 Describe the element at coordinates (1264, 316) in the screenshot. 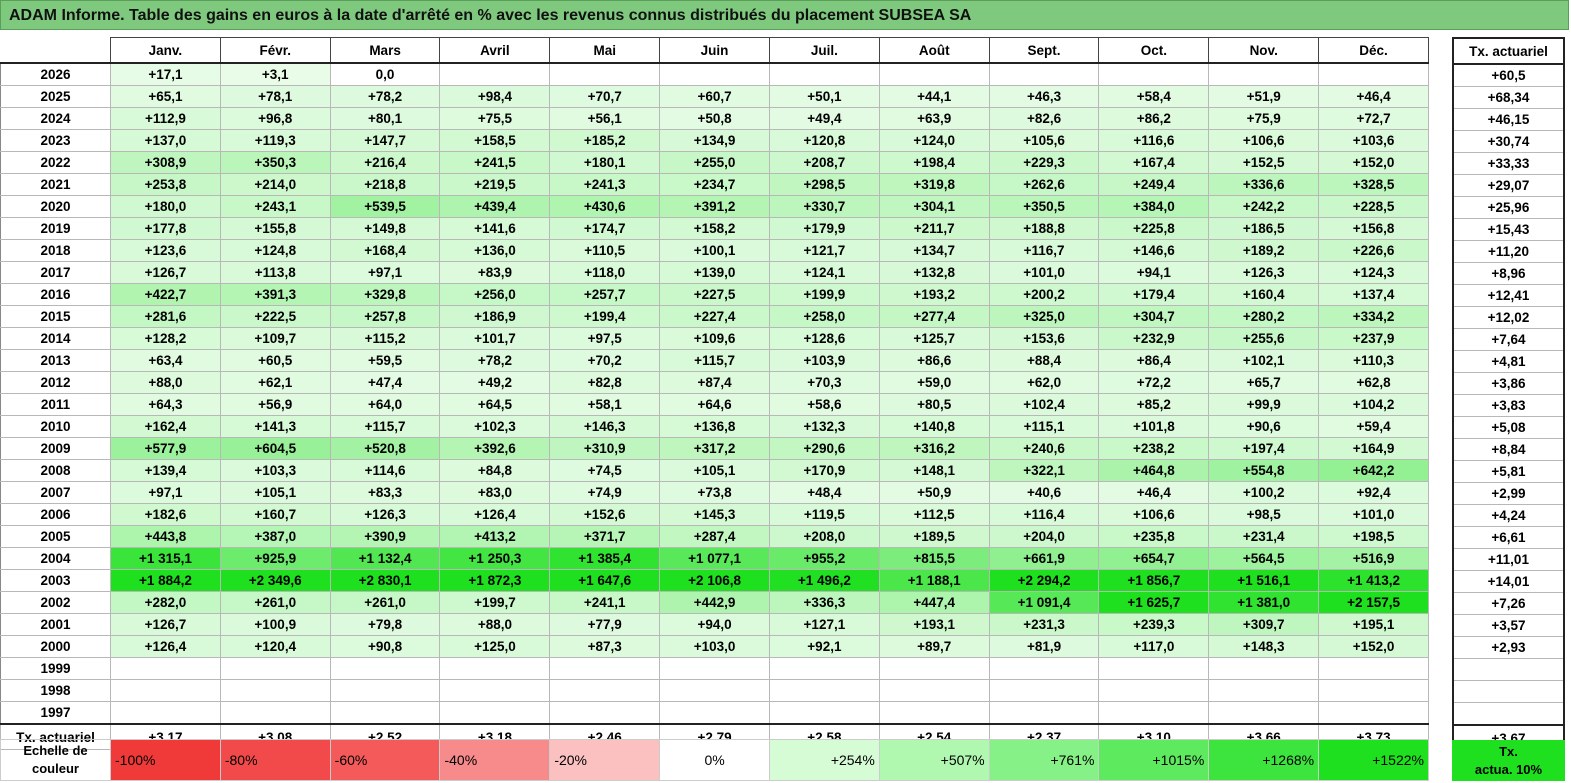

I see `gain-cell: +280,2` at that location.